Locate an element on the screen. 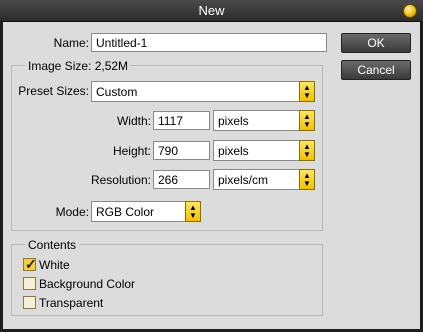 This screenshot has height=332, width=423. cancel-button: Cancel is located at coordinates (376, 70).